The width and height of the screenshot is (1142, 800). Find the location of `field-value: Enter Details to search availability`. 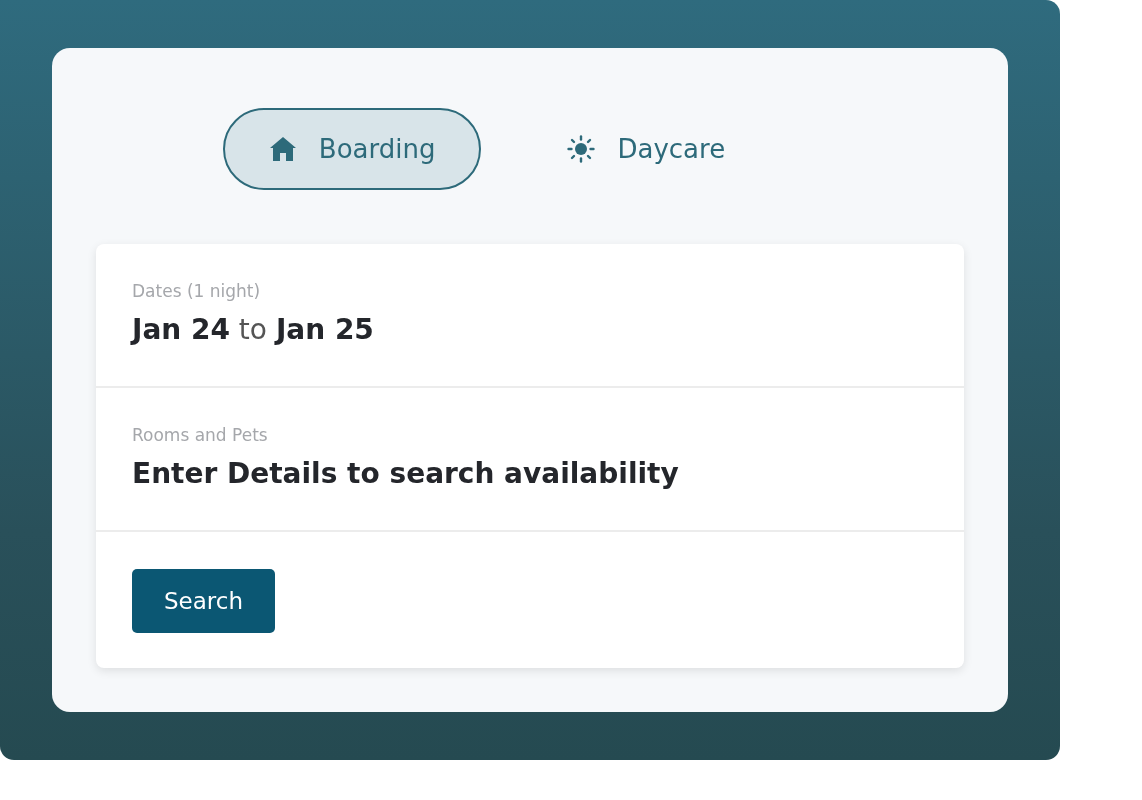

field-value: Enter Details to search availability is located at coordinates (530, 473).